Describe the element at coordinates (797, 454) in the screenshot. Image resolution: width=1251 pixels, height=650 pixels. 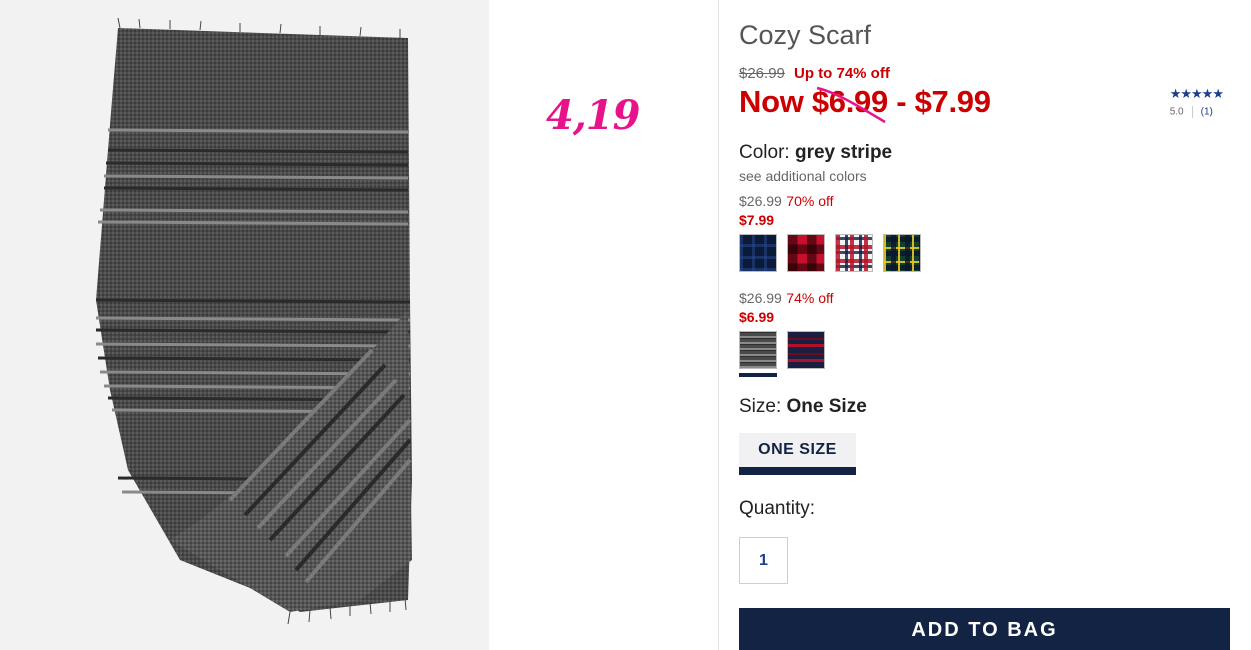
I see `size-option-one-size: ONE SIZE` at that location.